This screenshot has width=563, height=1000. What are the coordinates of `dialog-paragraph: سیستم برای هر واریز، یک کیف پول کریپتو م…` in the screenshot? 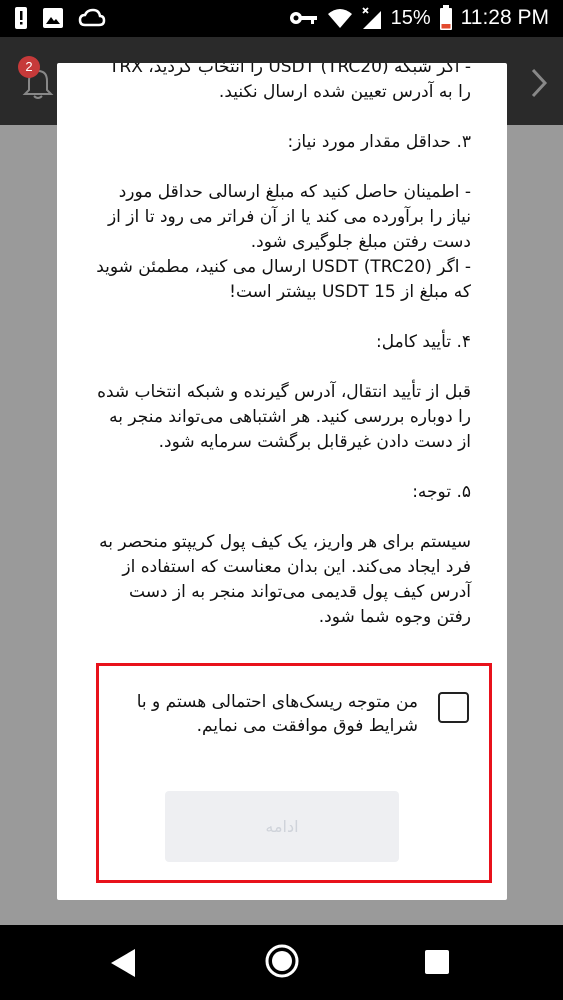 It's located at (285, 579).